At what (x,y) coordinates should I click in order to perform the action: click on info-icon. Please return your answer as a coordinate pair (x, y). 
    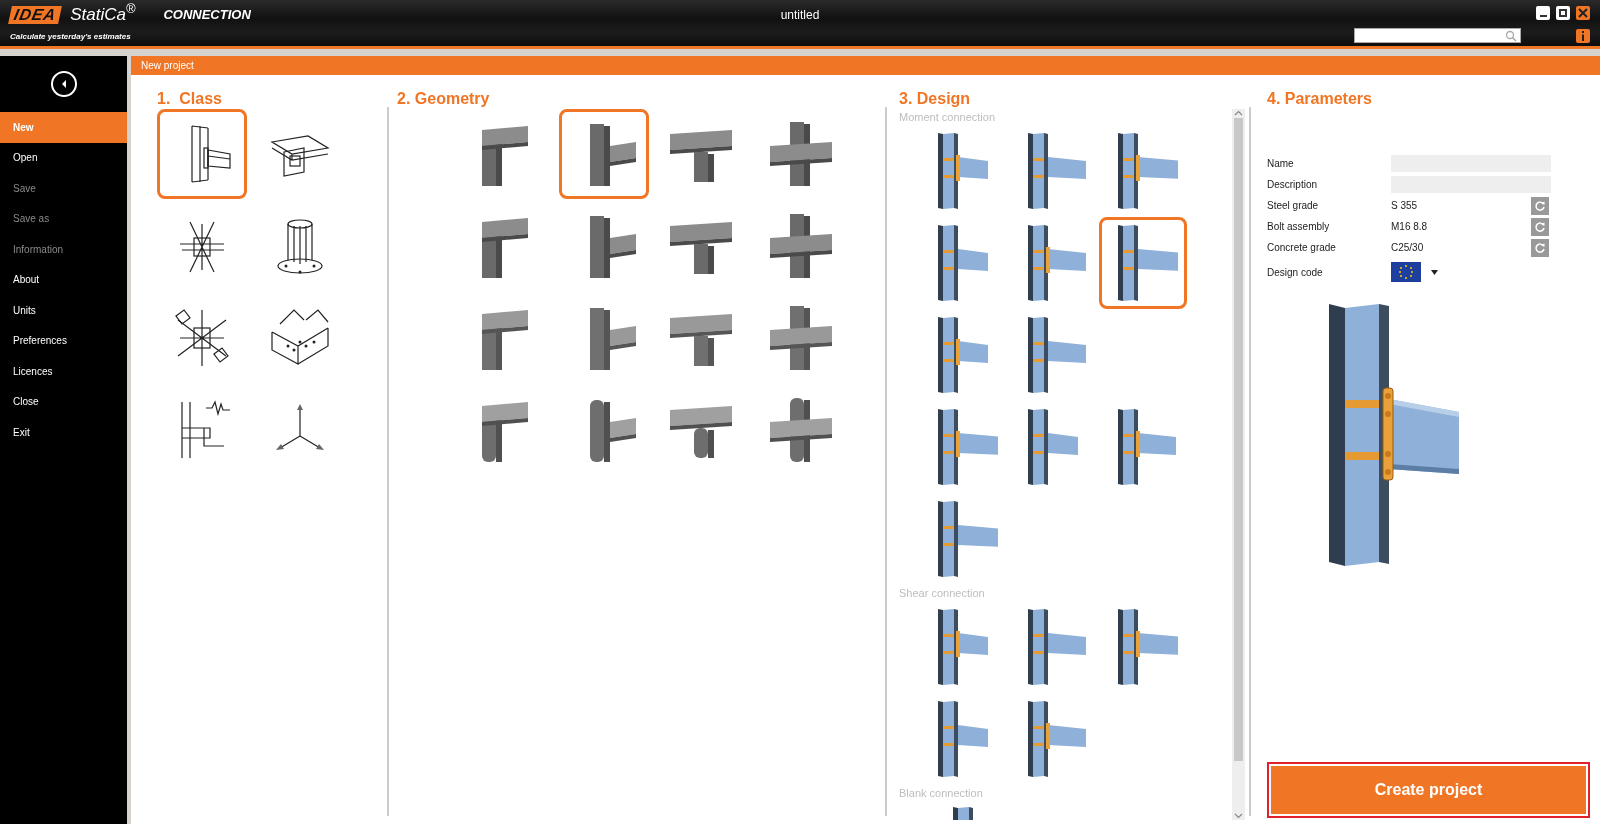
    Looking at the image, I should click on (1583, 35).